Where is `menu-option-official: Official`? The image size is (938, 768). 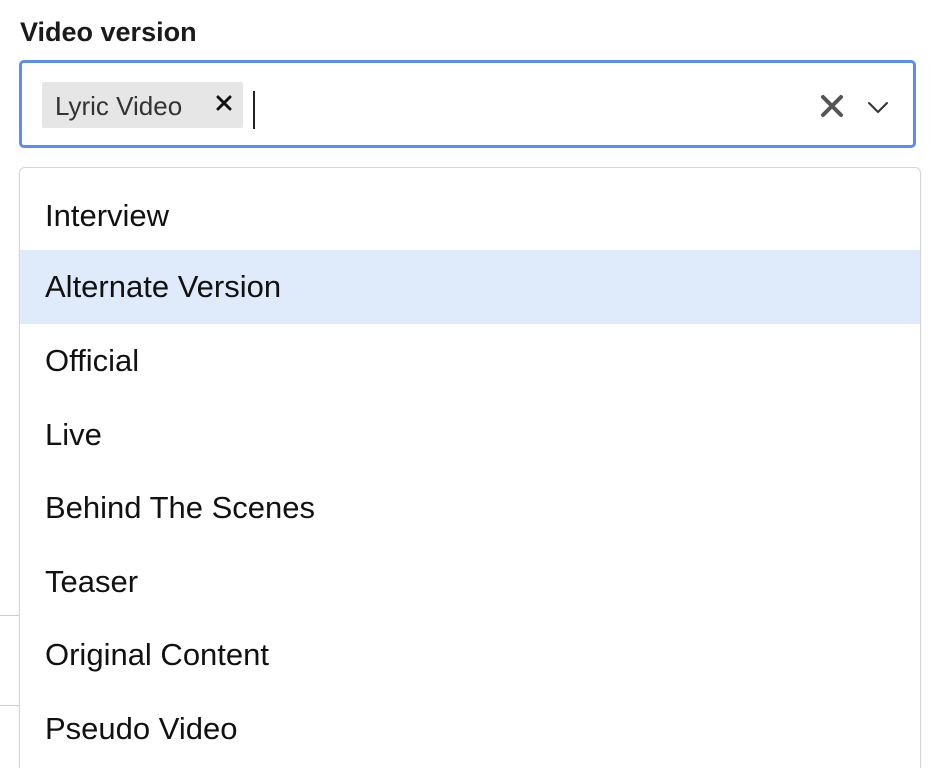
menu-option-official: Official is located at coordinates (470, 361).